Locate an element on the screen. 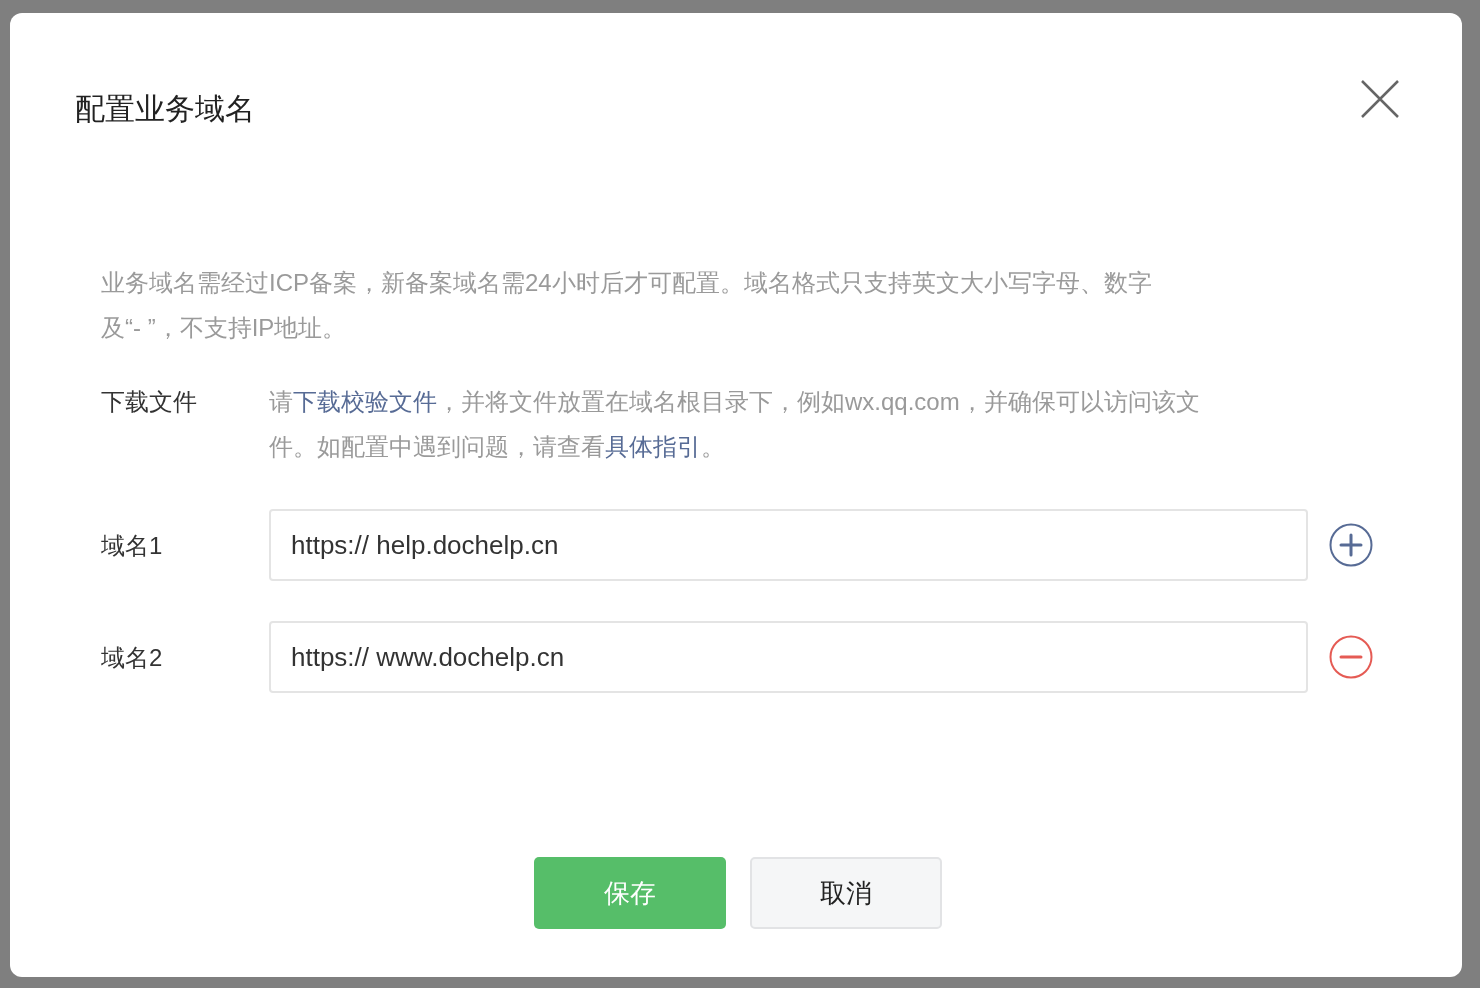  cancel-button: 取消 is located at coordinates (845, 893).